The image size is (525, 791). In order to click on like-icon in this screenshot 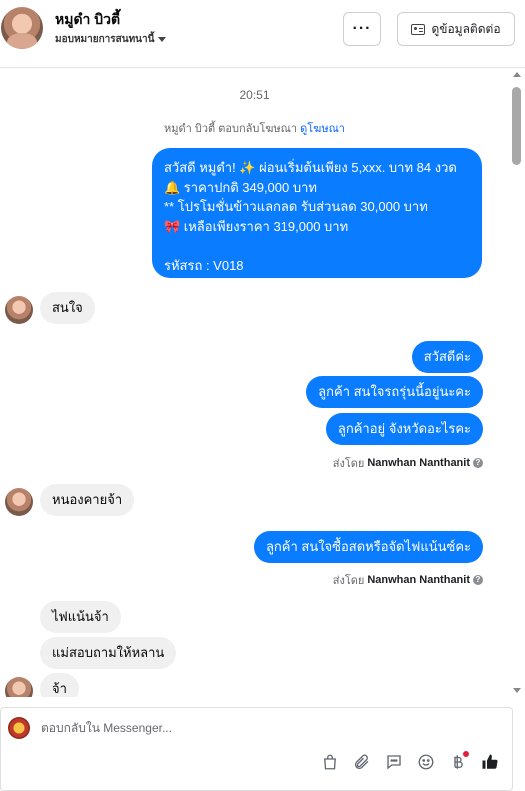, I will do `click(490, 762)`.